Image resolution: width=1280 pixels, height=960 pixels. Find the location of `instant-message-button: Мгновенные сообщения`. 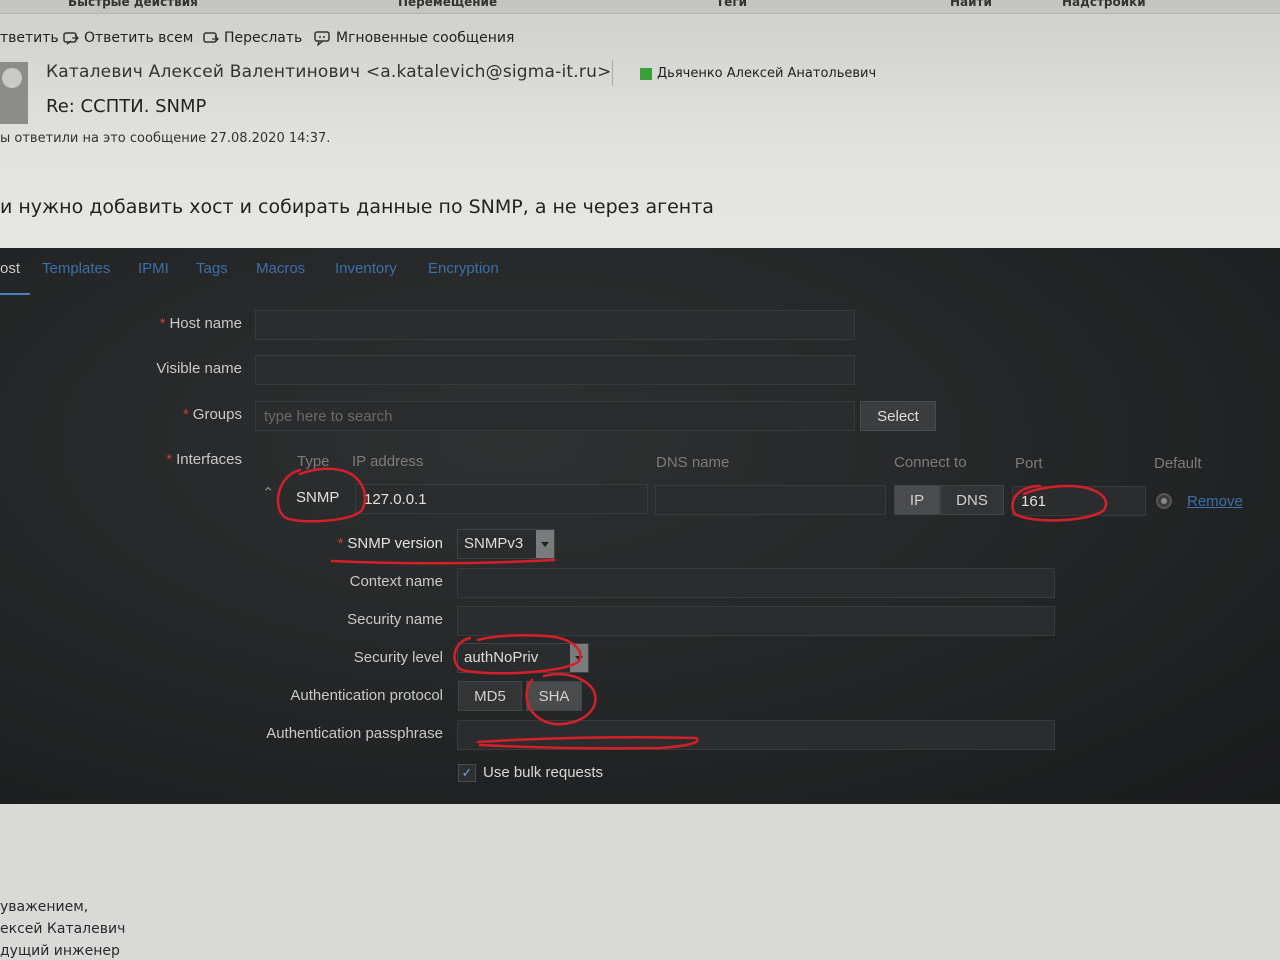

instant-message-button: Мгновенные сообщения is located at coordinates (414, 38).